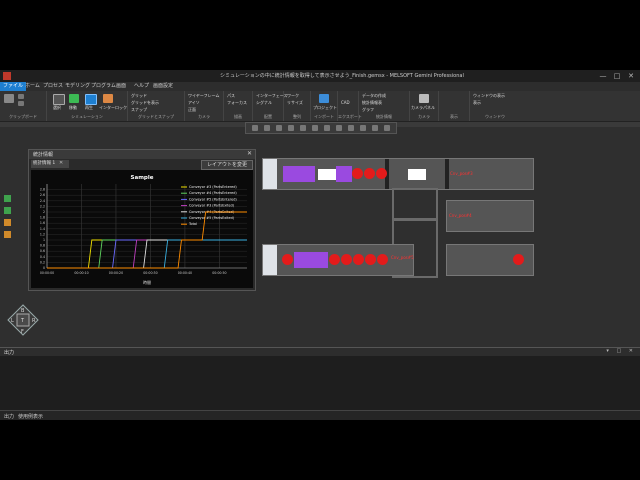 This screenshot has width=640, height=480. I want to click on output-panel-controls: ▾ □ ✕, so click(621, 351).